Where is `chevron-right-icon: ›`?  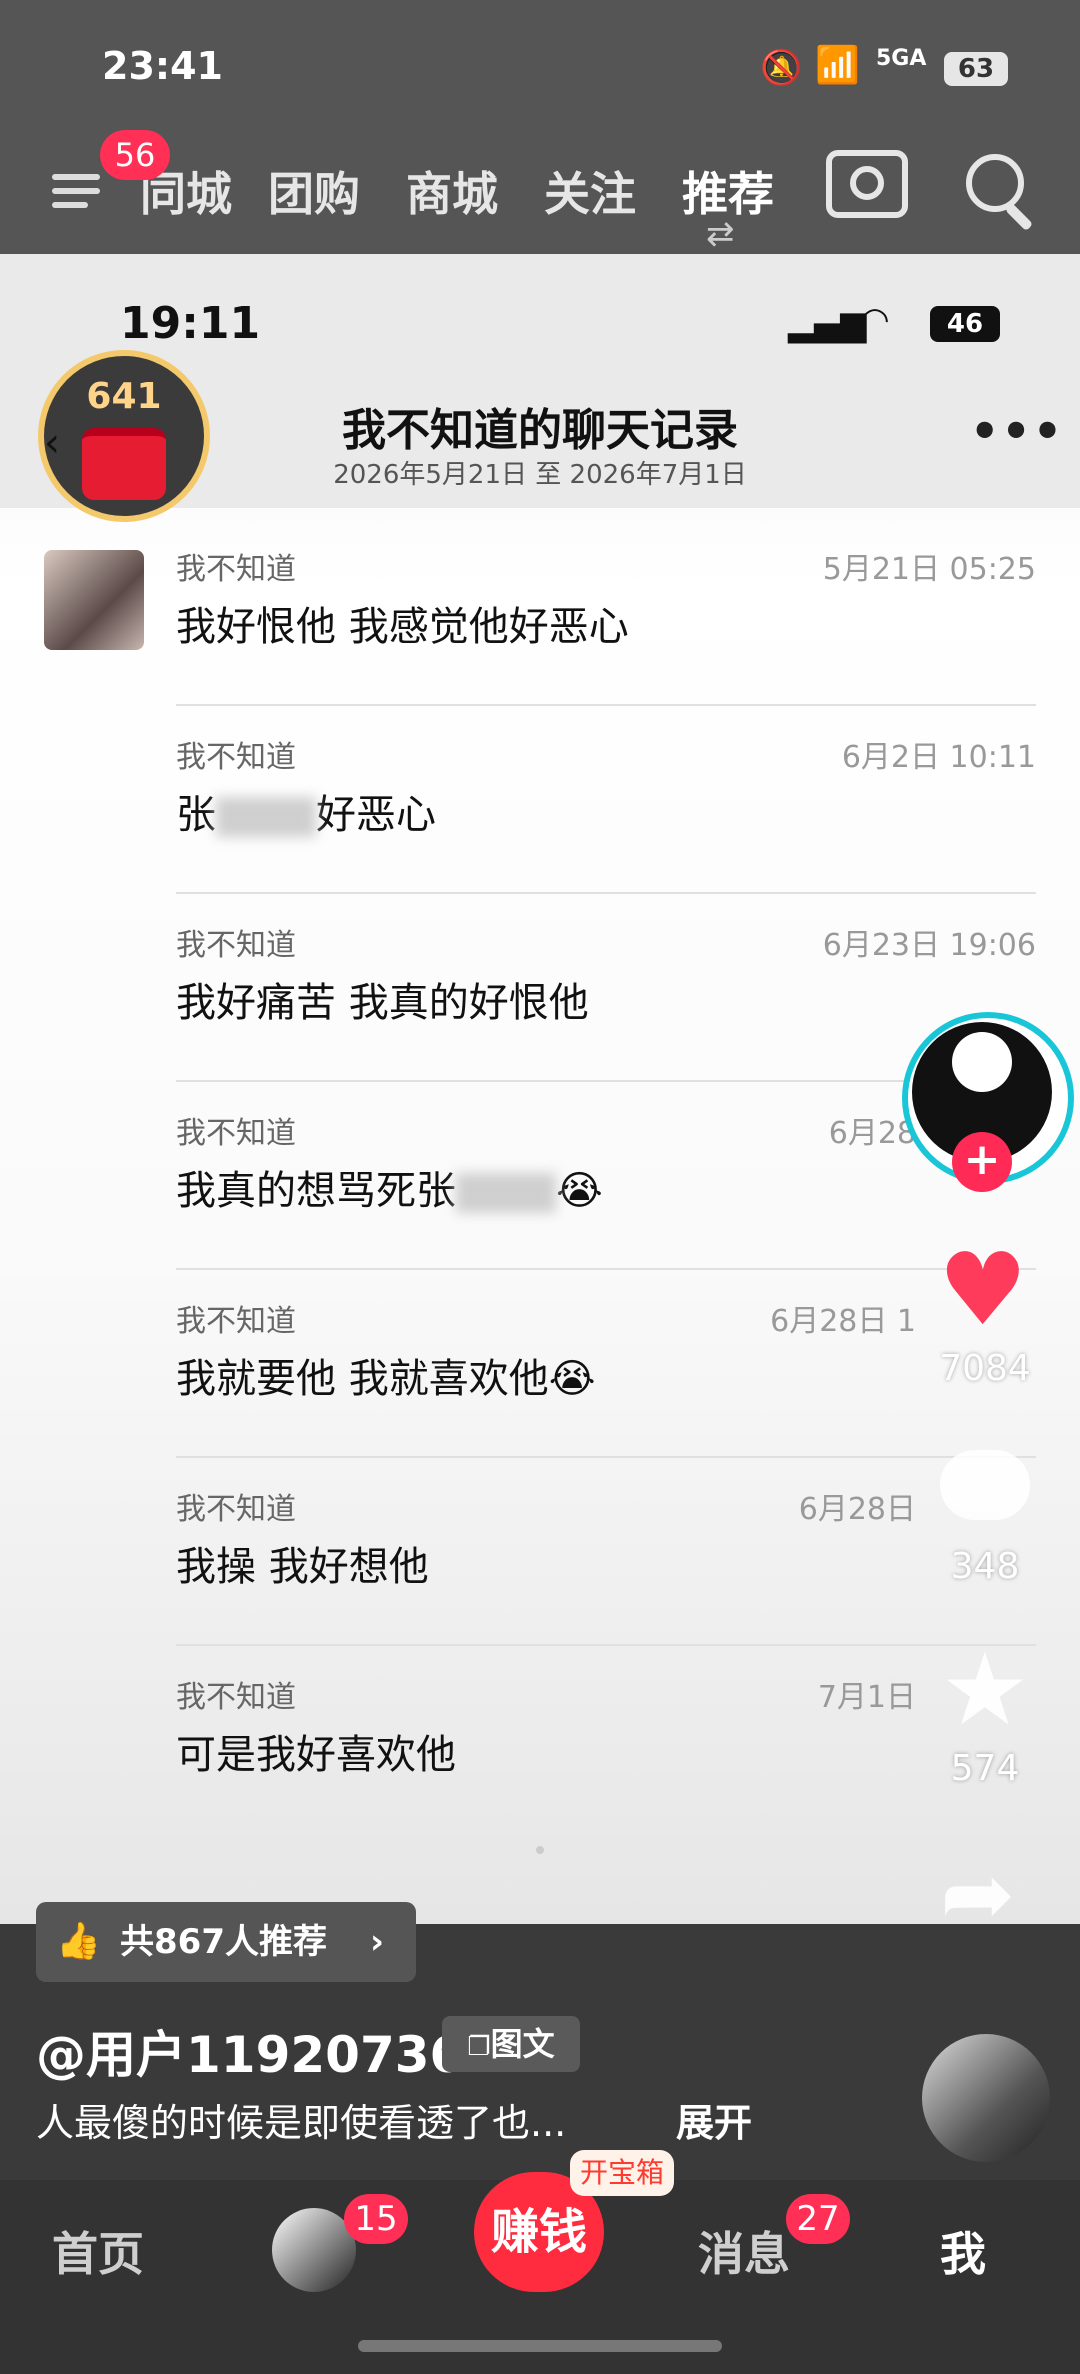 chevron-right-icon: › is located at coordinates (377, 1942).